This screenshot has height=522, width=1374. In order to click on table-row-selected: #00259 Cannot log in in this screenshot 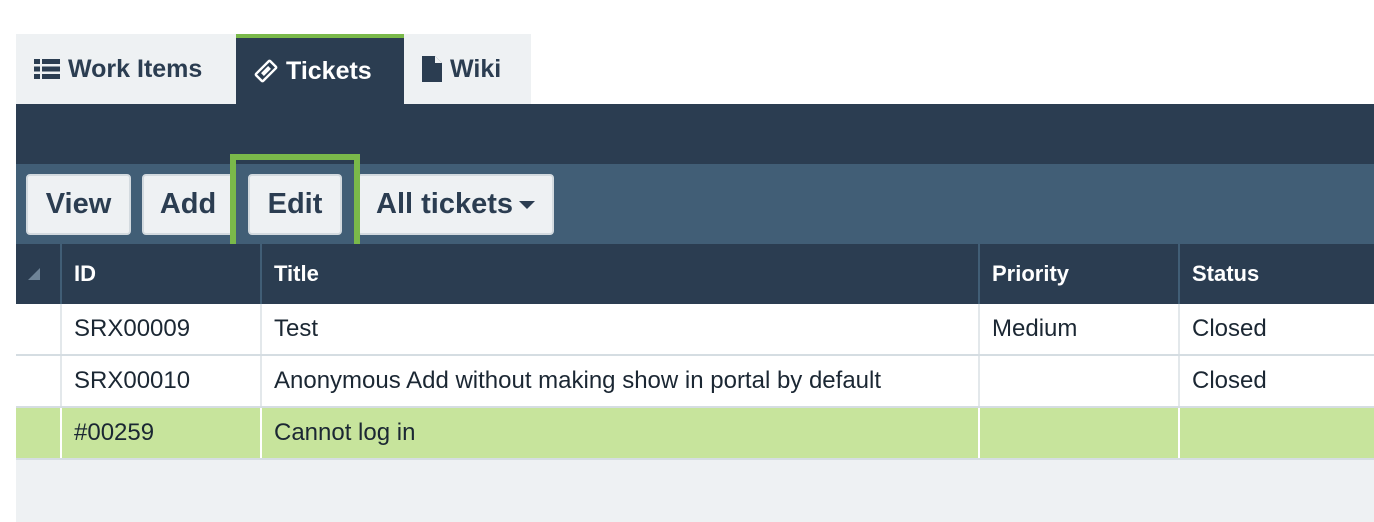, I will do `click(695, 434)`.